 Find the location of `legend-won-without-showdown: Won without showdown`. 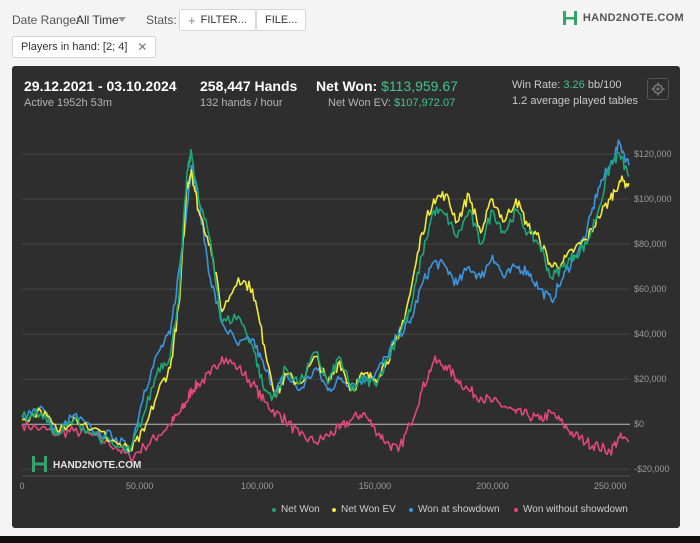

legend-won-without-showdown: Won without showdown is located at coordinates (571, 509).